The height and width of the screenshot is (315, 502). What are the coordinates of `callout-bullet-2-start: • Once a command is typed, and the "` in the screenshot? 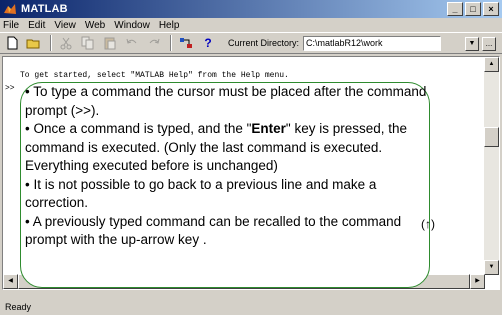 It's located at (138, 128).